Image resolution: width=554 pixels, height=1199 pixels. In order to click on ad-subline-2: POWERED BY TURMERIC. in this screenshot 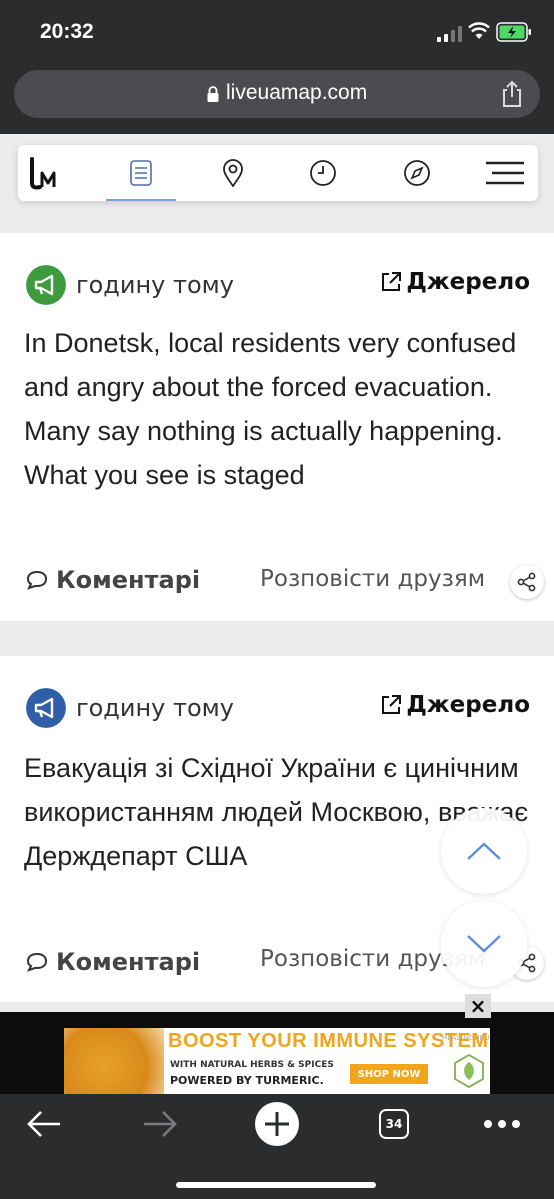, I will do `click(247, 1080)`.